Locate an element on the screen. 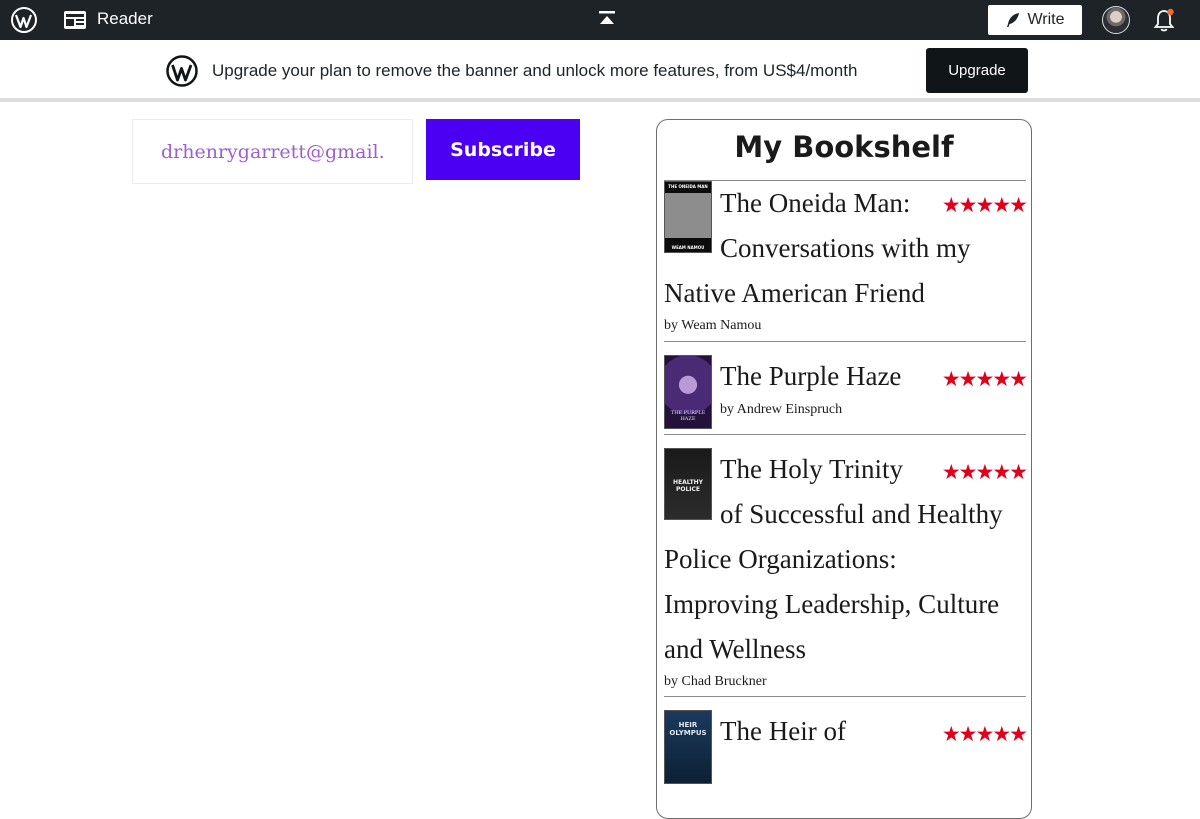 This screenshot has height=819, width=1200. notifications-bell-icon is located at coordinates (1164, 20).